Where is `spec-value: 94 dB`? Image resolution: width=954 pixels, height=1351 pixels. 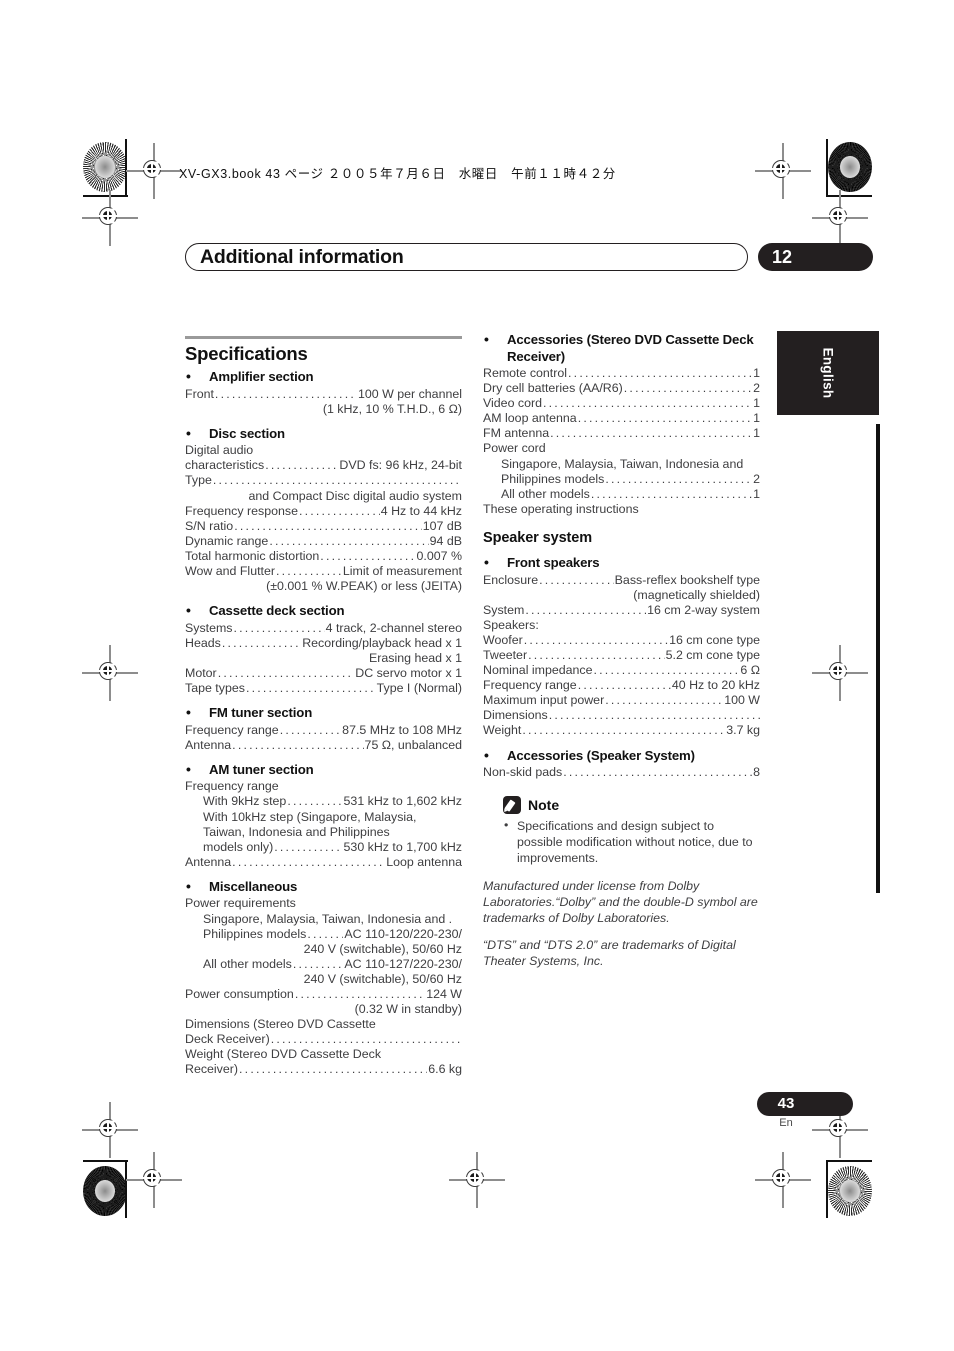
spec-value: 94 dB is located at coordinates (445, 540).